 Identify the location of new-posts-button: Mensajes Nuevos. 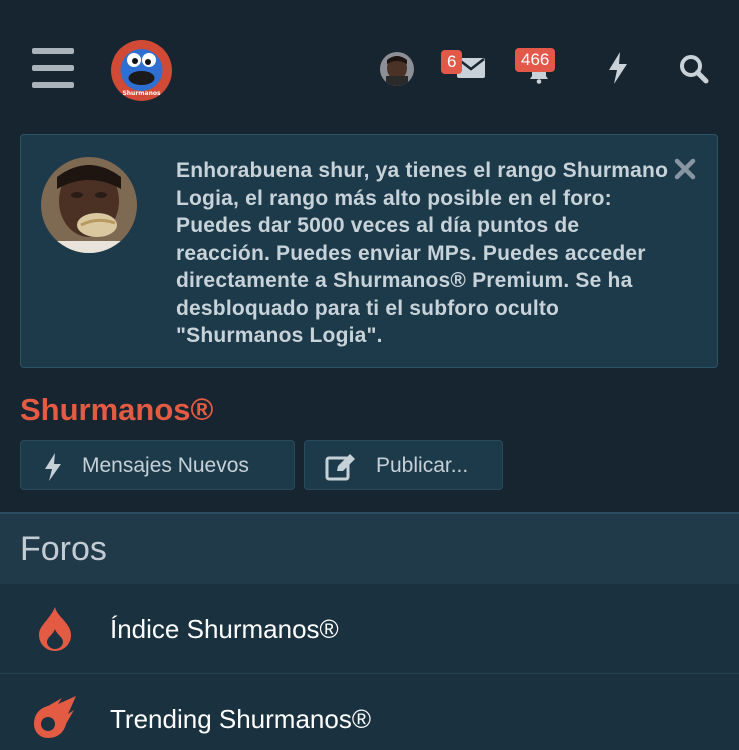
(157, 465).